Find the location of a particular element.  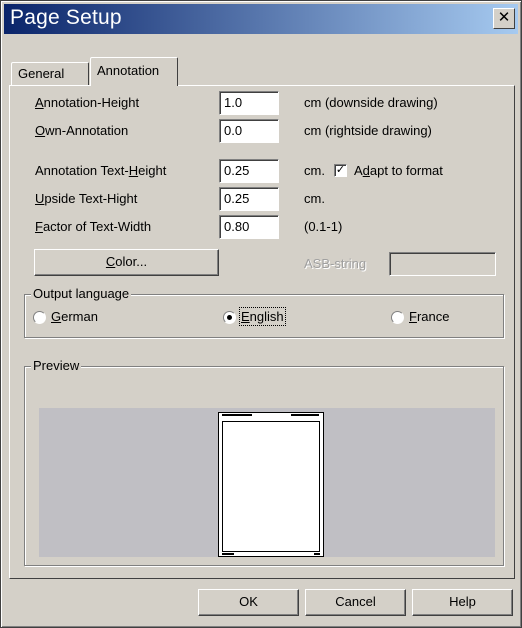

cancel-button: Cancel is located at coordinates (355, 602).